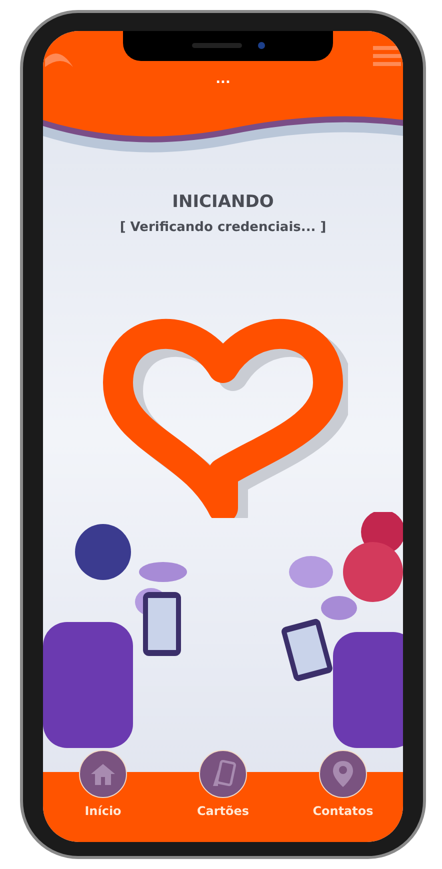  Describe the element at coordinates (103, 774) in the screenshot. I see `house-icon` at that location.